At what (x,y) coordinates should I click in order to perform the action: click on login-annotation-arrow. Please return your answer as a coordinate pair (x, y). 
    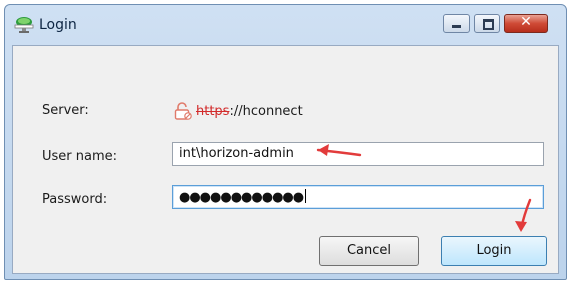
    Looking at the image, I should click on (523, 215).